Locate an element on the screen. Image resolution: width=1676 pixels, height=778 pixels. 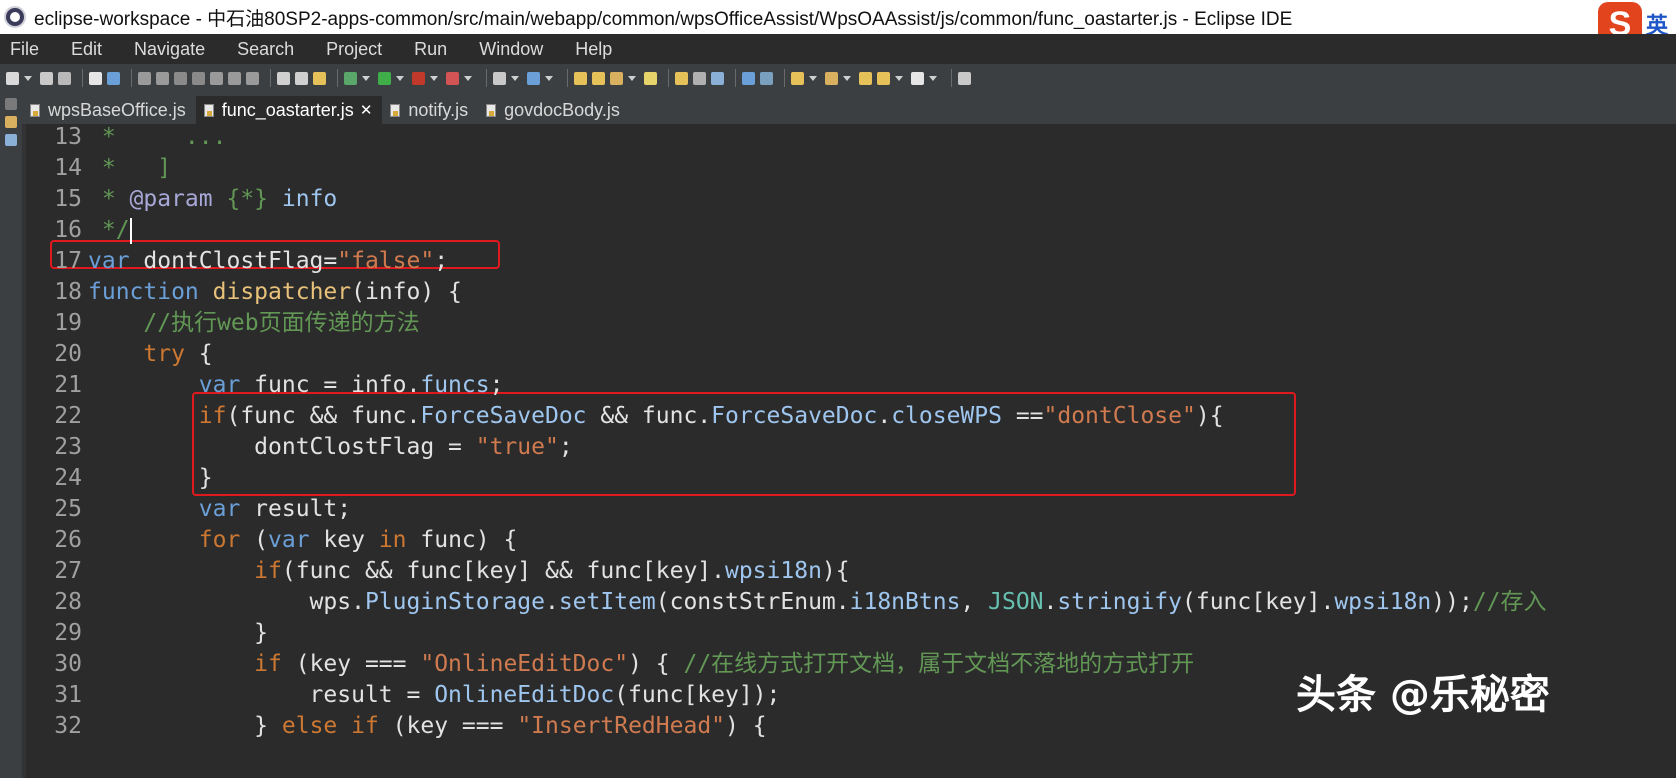
menu-search: Search is located at coordinates (265, 49).